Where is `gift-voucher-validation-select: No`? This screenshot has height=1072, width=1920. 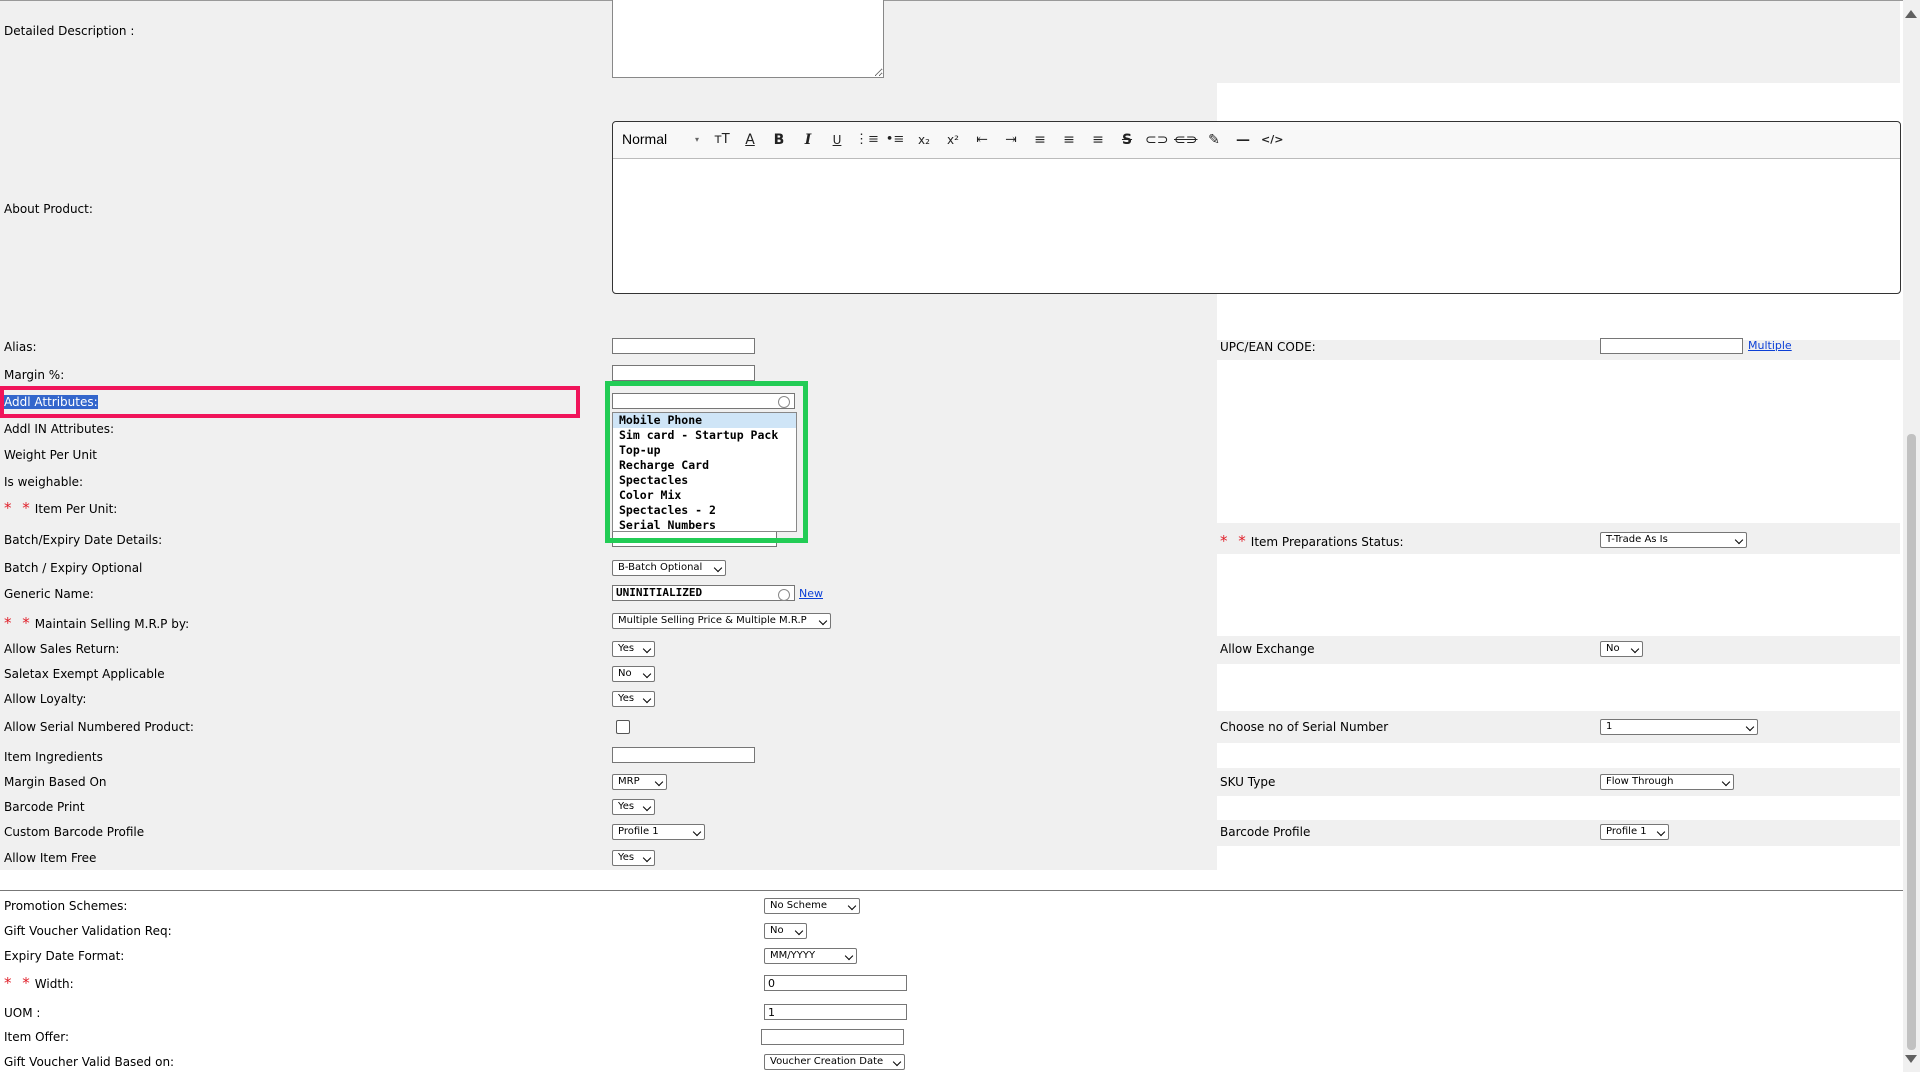
gift-voucher-validation-select: No is located at coordinates (785, 931).